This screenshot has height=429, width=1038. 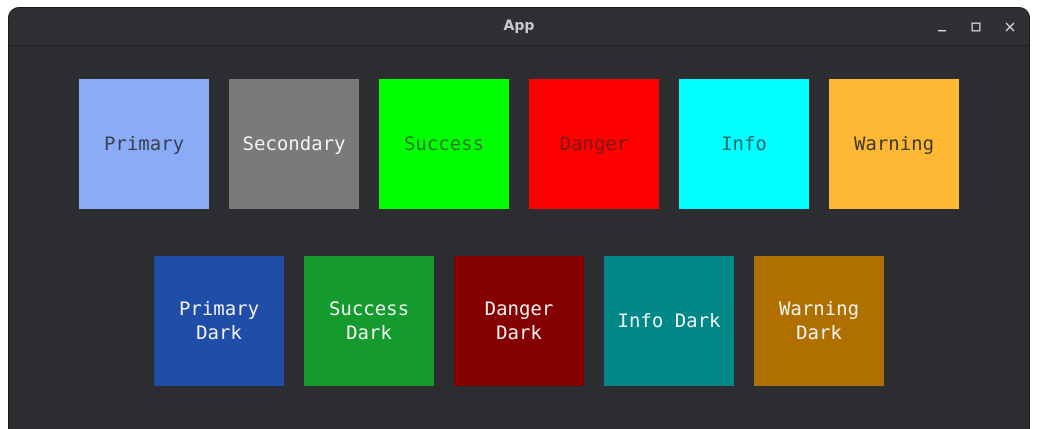 I want to click on danger-button: Danger, so click(x=594, y=144).